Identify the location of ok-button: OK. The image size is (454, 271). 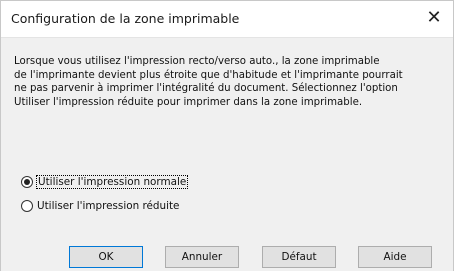
(106, 257).